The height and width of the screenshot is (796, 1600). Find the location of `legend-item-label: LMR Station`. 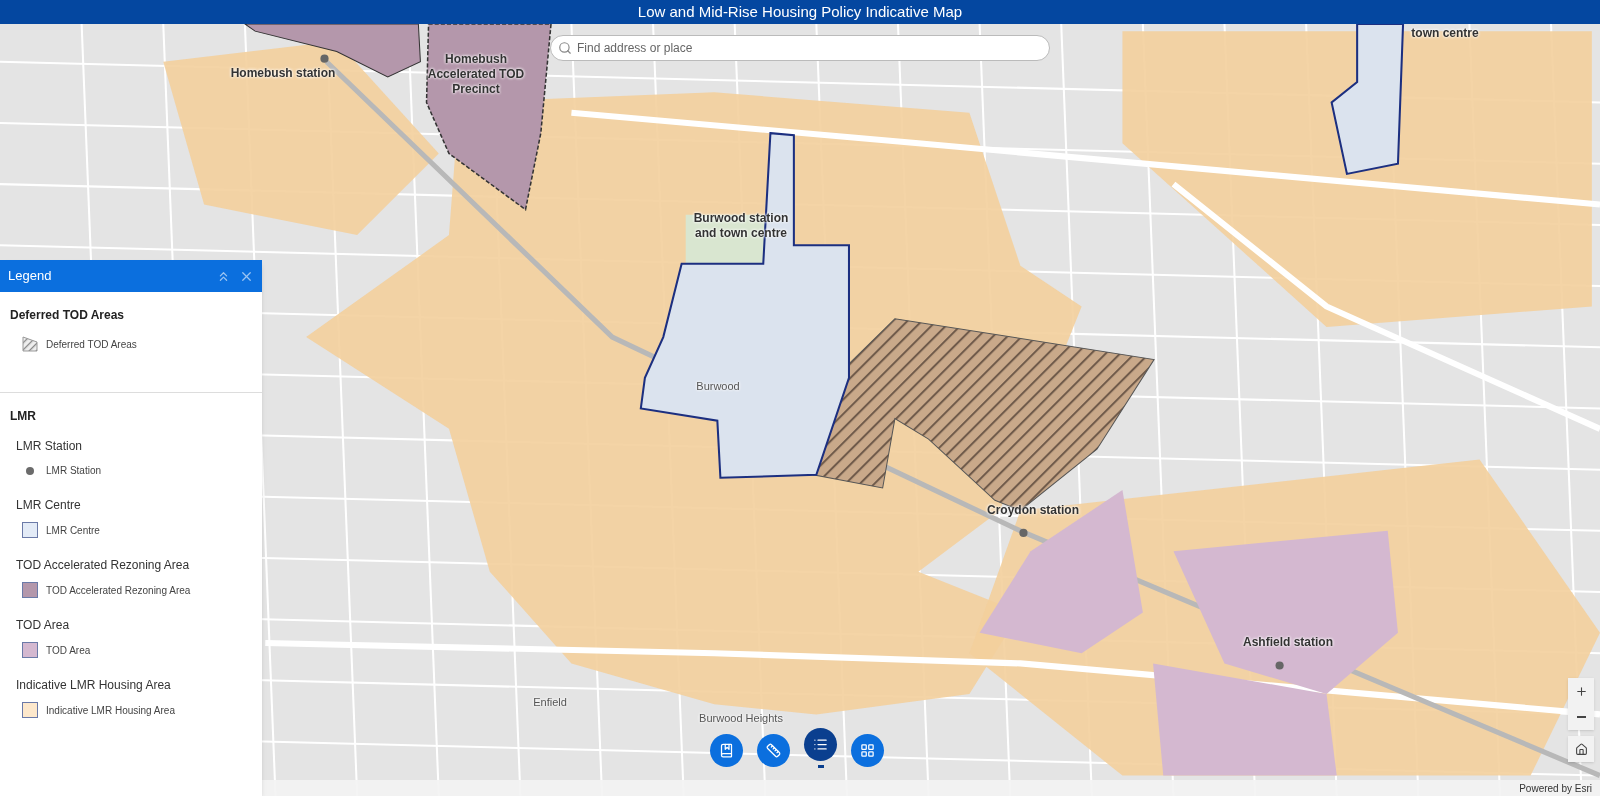

legend-item-label: LMR Station is located at coordinates (74, 471).